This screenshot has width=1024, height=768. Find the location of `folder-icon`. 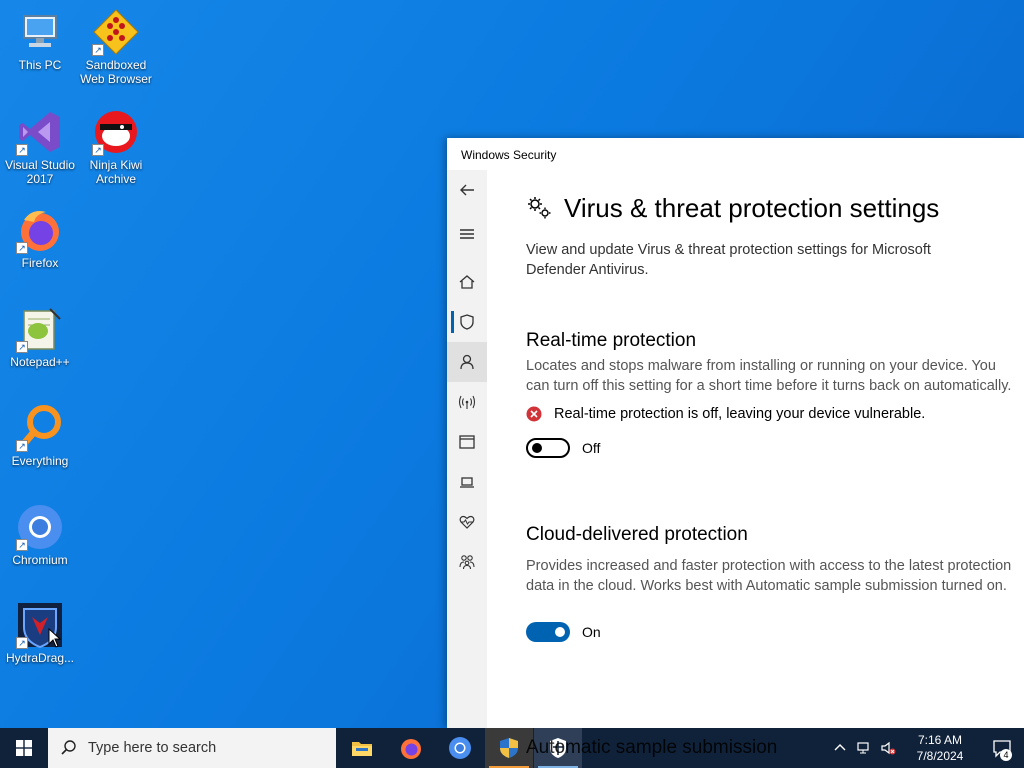

folder-icon is located at coordinates (362, 749).